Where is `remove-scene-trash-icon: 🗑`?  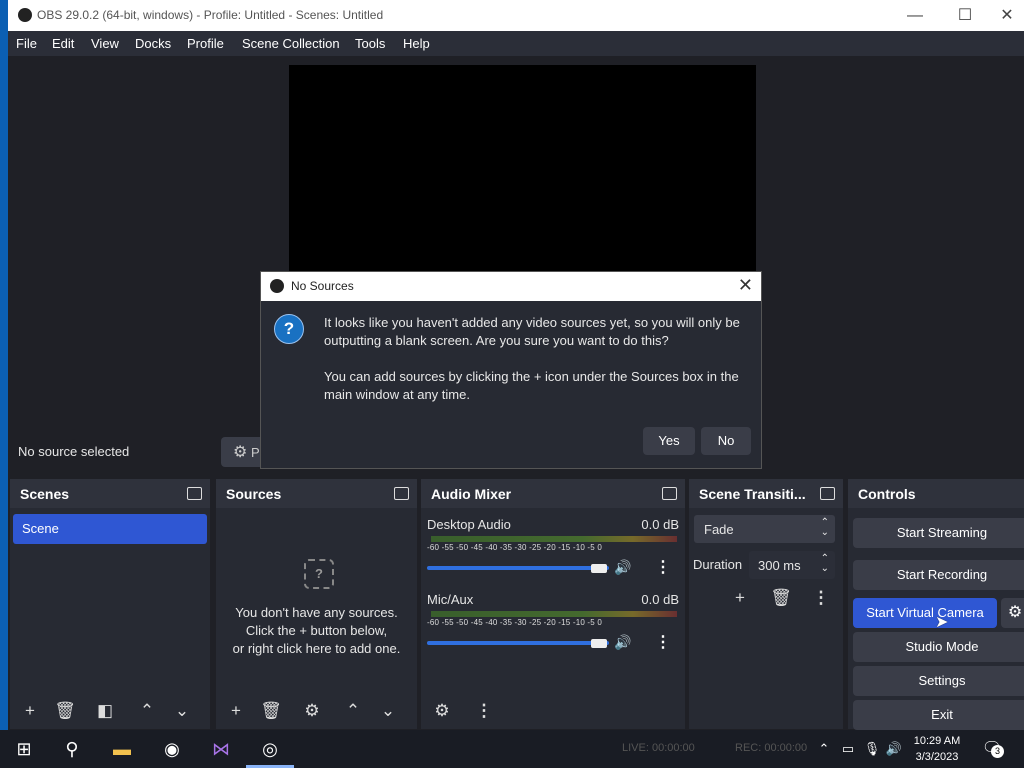 remove-scene-trash-icon: 🗑 is located at coordinates (65, 711).